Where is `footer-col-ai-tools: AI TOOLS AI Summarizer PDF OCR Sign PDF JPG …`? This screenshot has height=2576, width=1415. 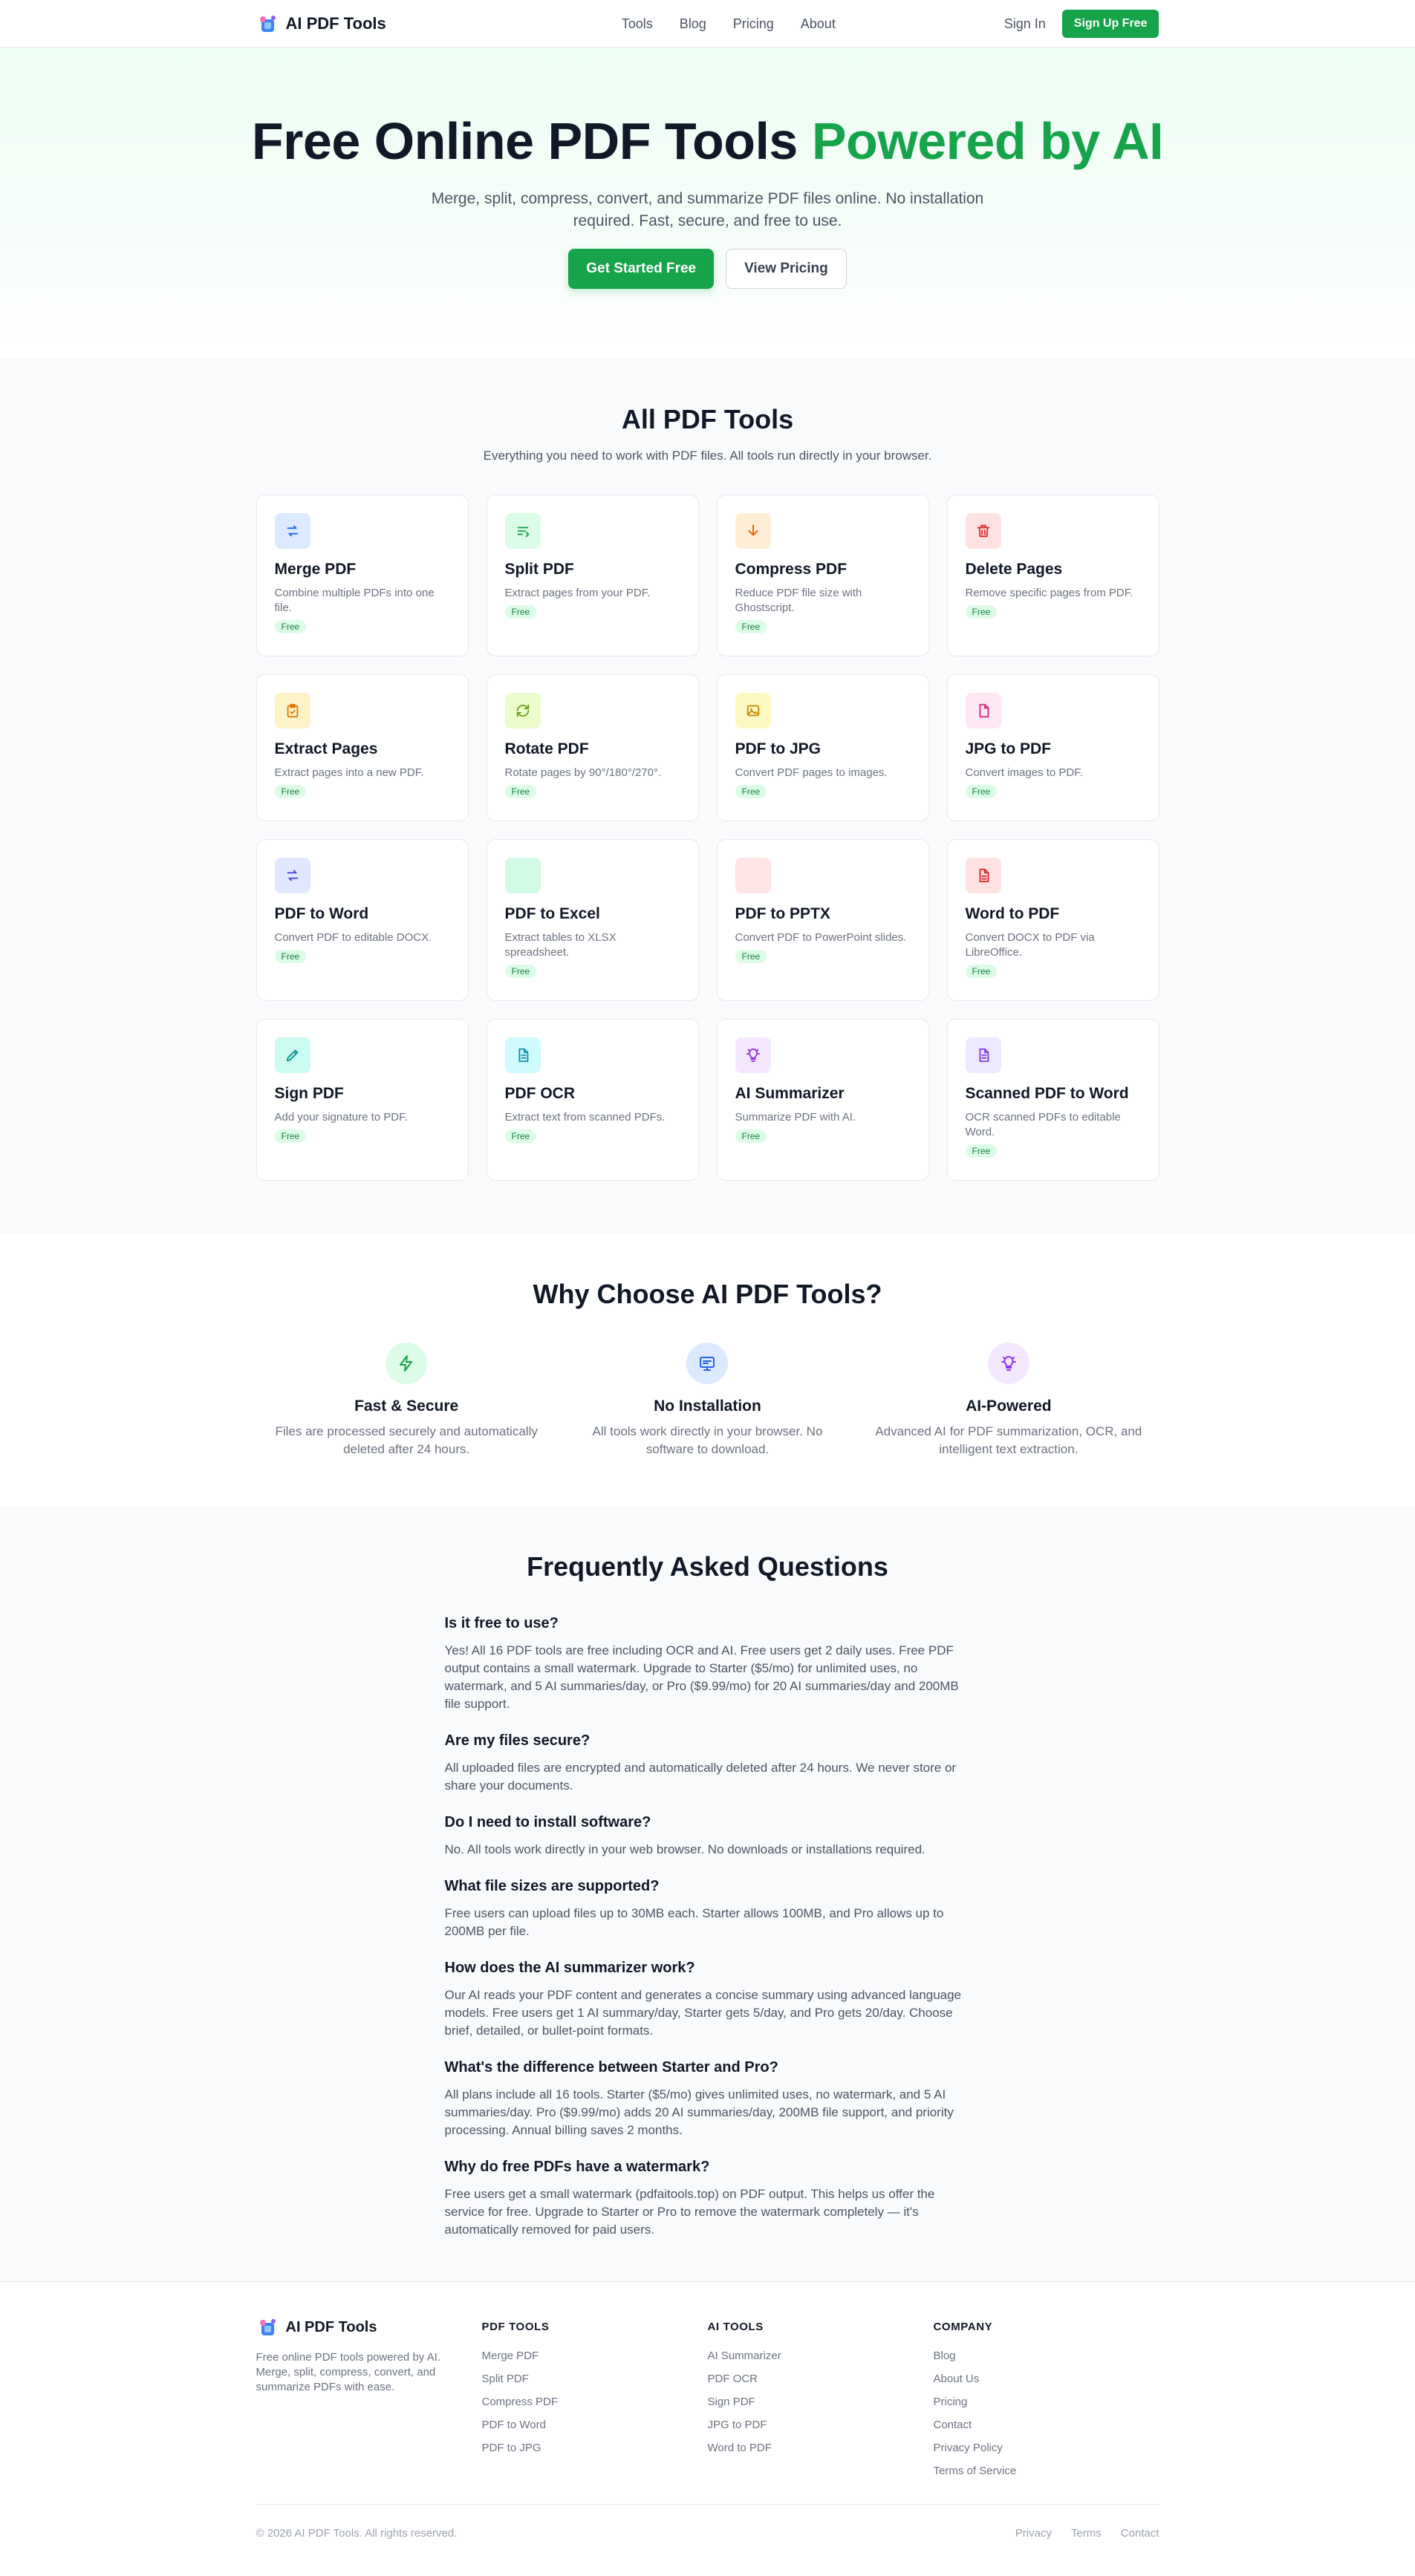
footer-col-ai-tools: AI TOOLS AI Summarizer PDF OCR Sign PDF JPG … is located at coordinates (821, 2402).